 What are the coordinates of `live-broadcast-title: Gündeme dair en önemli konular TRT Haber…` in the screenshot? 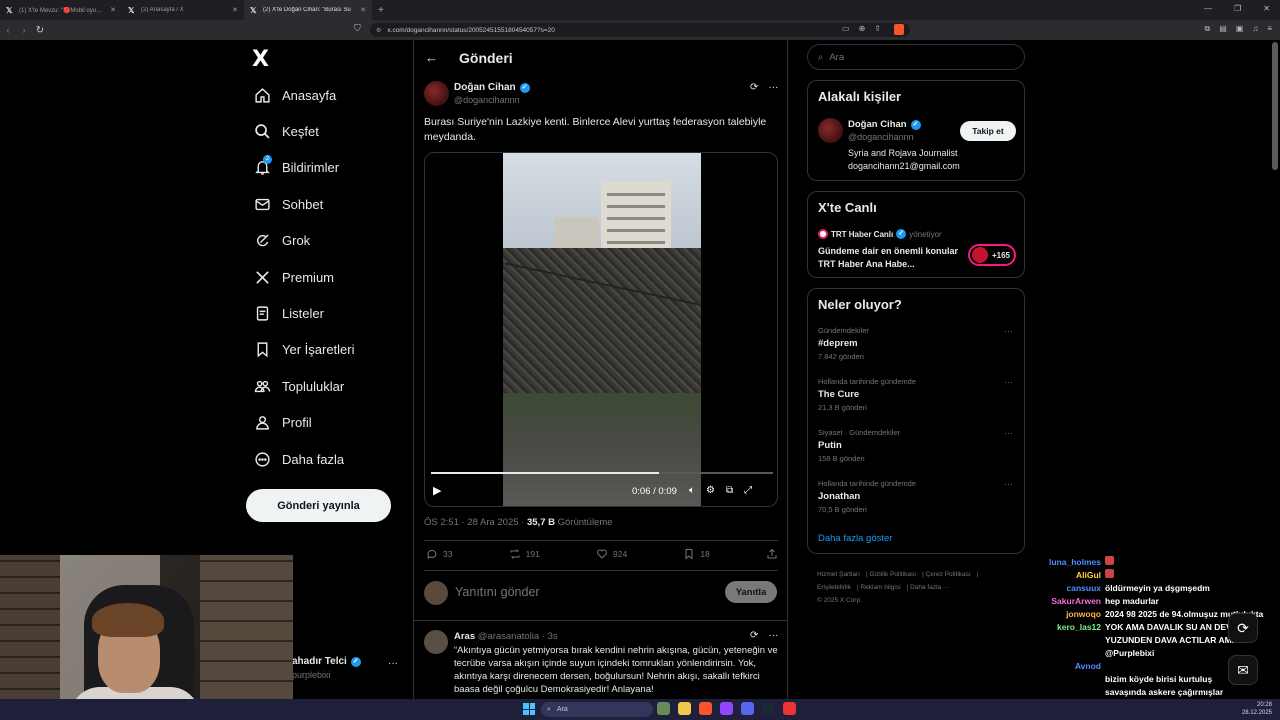 It's located at (890, 258).